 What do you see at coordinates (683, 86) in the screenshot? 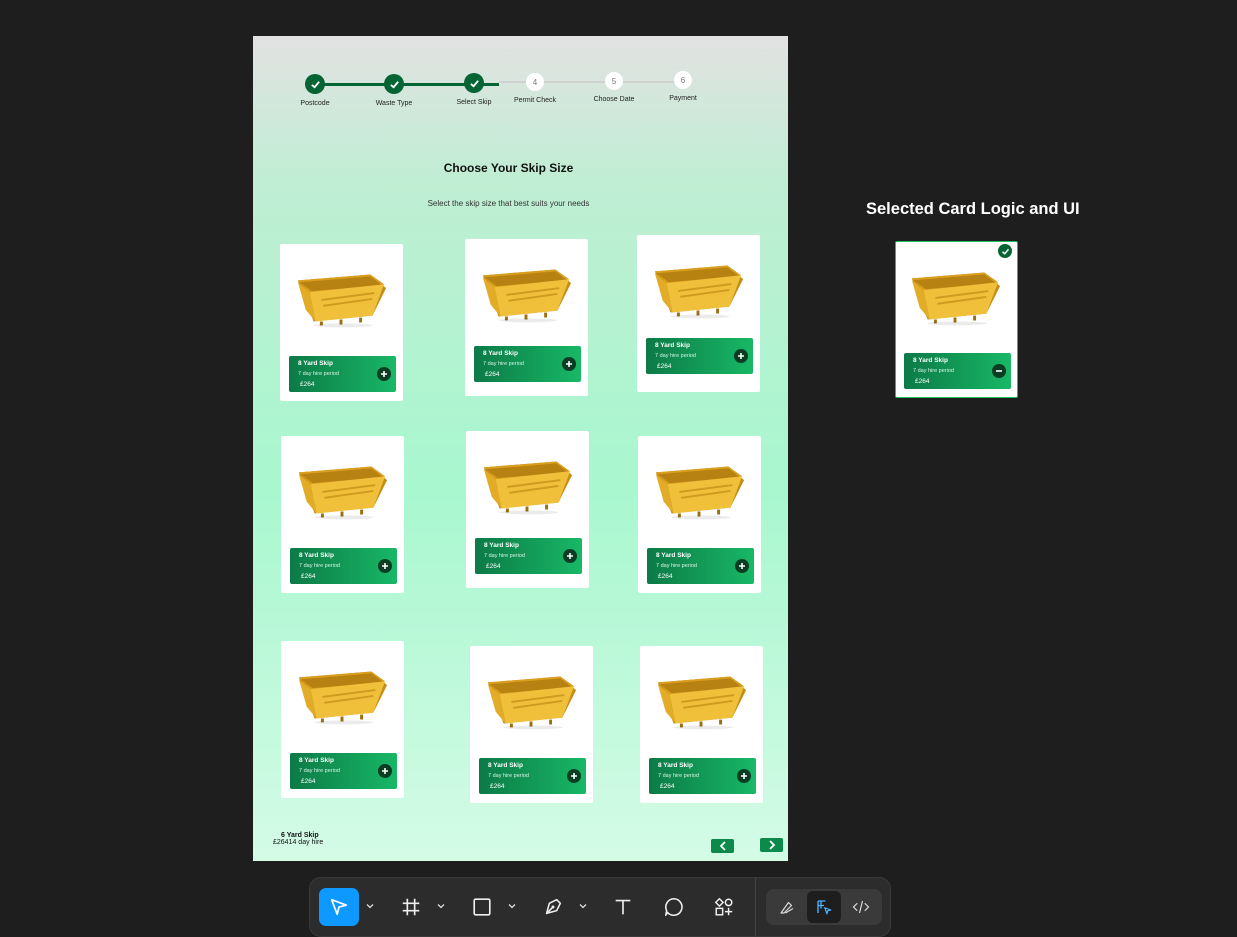
I see `step-payment: 6 Payment` at bounding box center [683, 86].